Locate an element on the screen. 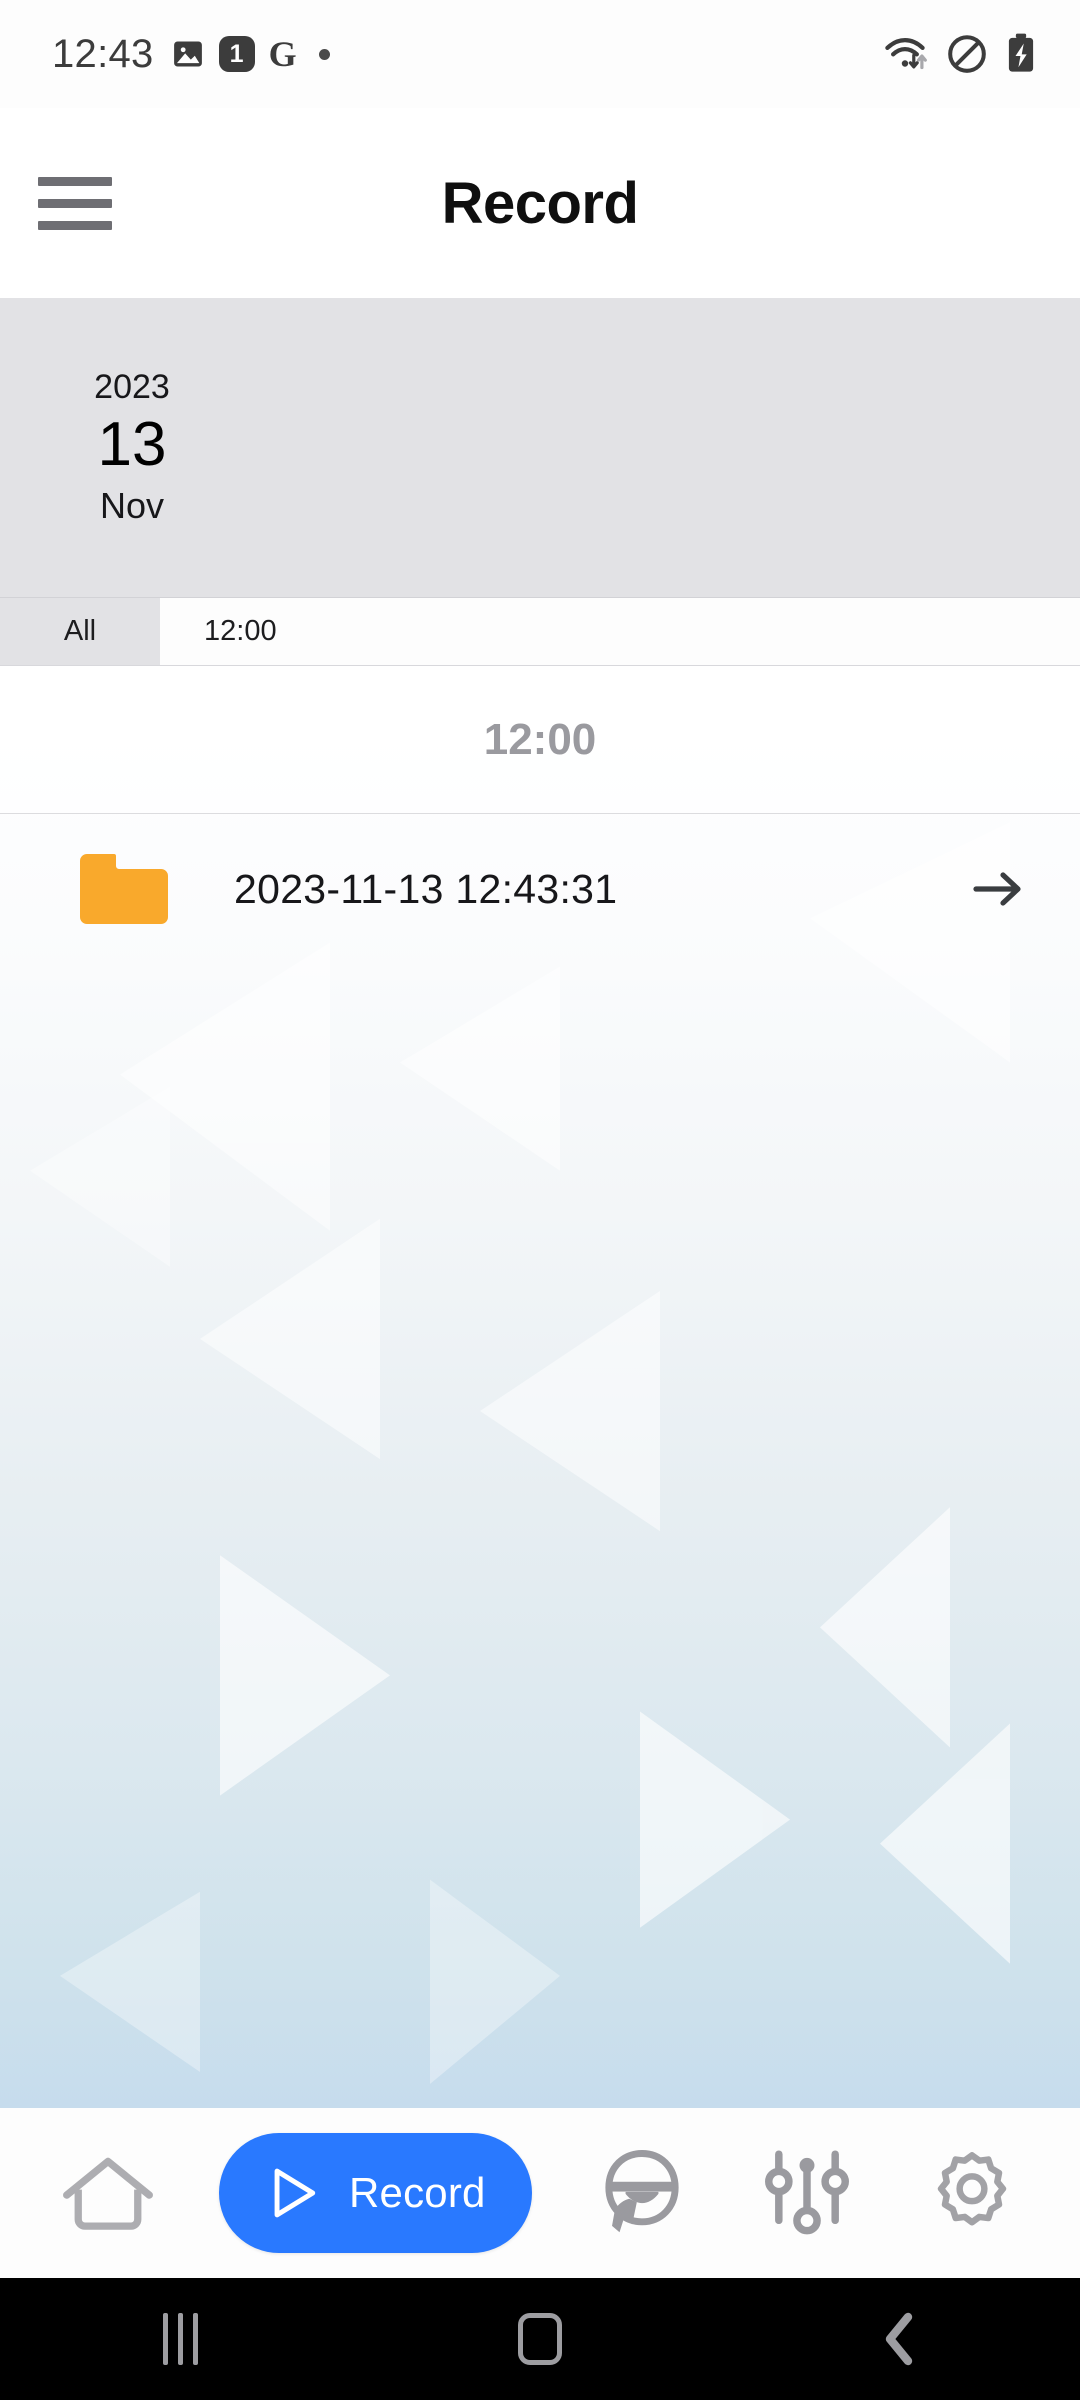 This screenshot has width=1080, height=2400. filter-tab-bar: All 12:00 is located at coordinates (540, 632).